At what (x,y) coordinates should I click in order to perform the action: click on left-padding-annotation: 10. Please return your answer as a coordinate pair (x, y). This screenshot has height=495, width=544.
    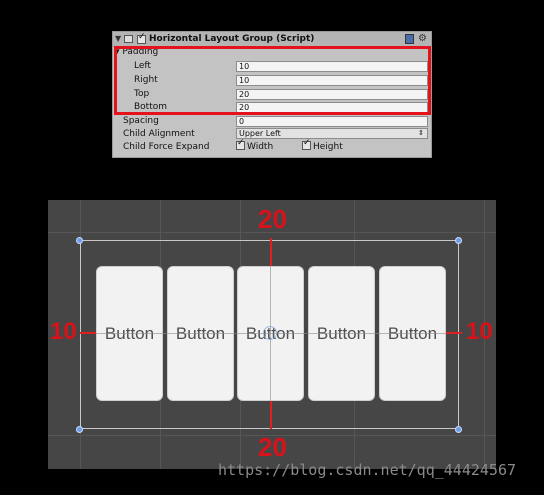
    Looking at the image, I should click on (63, 331).